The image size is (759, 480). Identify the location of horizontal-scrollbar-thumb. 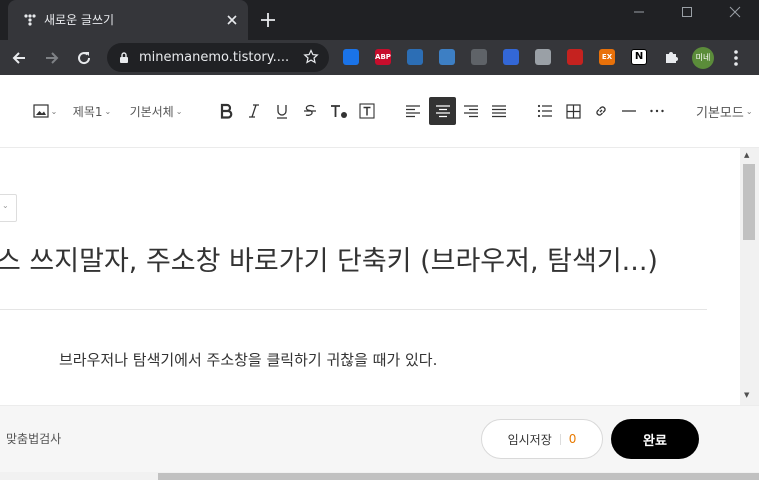
(458, 476).